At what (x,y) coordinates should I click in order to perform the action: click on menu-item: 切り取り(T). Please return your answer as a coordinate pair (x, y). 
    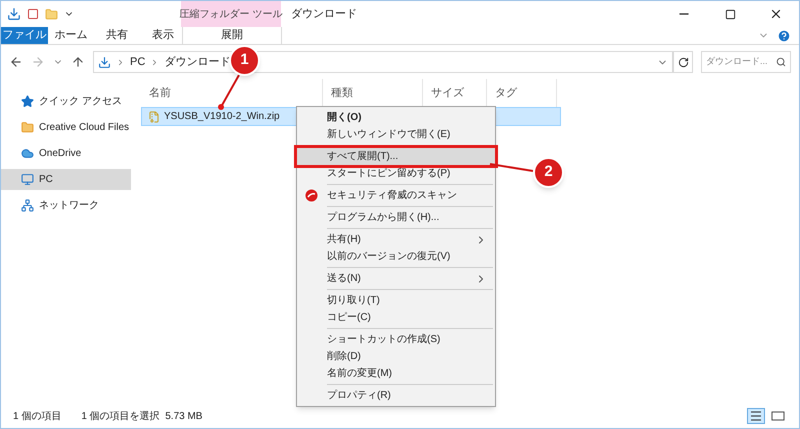
    Looking at the image, I should click on (396, 300).